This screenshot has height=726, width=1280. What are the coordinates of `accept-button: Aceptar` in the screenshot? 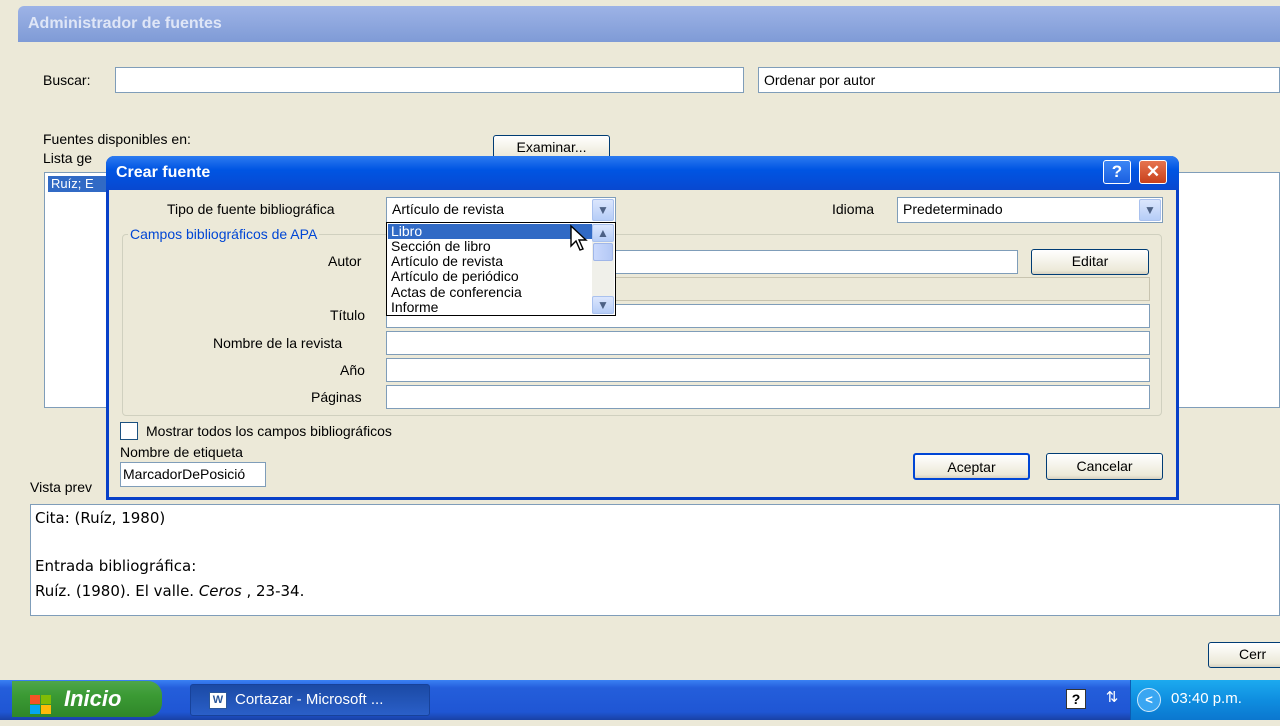 It's located at (971, 466).